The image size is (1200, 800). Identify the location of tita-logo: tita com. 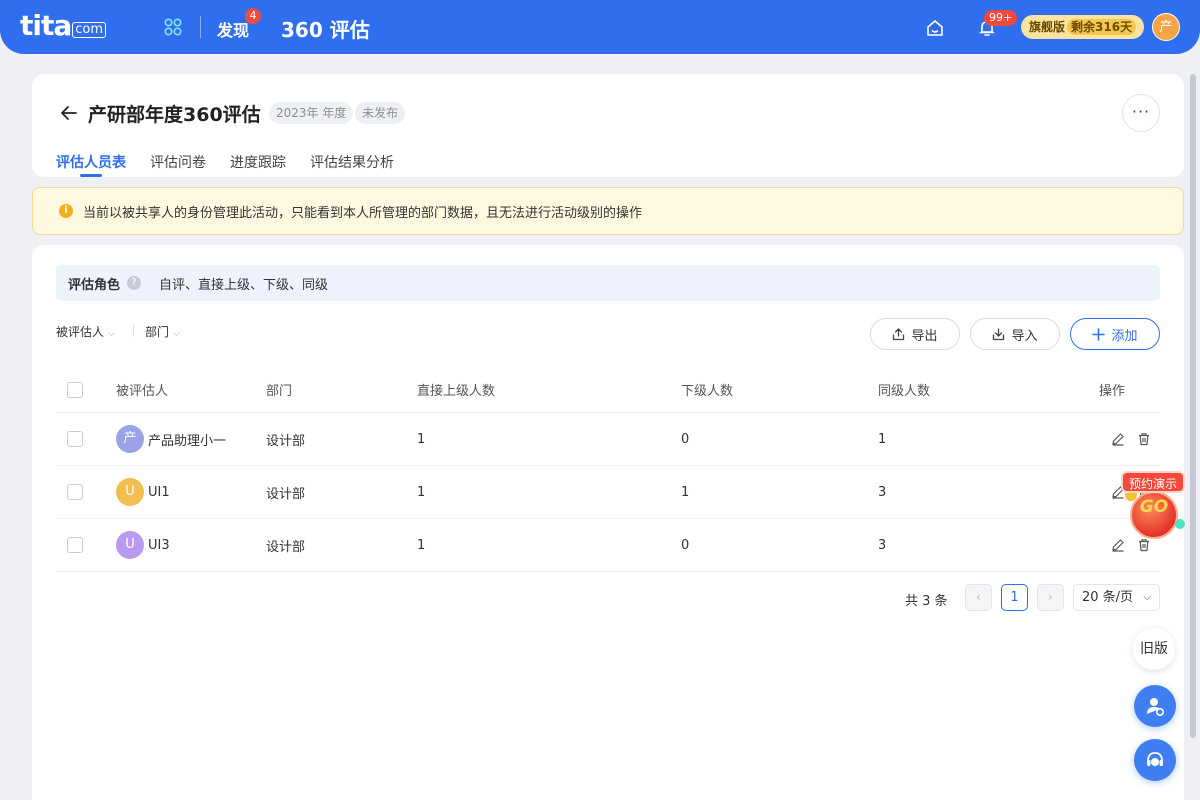
(63, 26).